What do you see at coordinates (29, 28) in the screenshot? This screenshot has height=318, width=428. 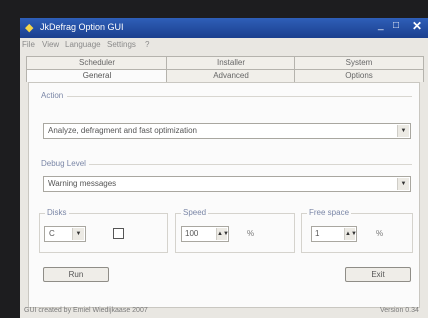 I see `defrag-app-icon: ◆` at bounding box center [29, 28].